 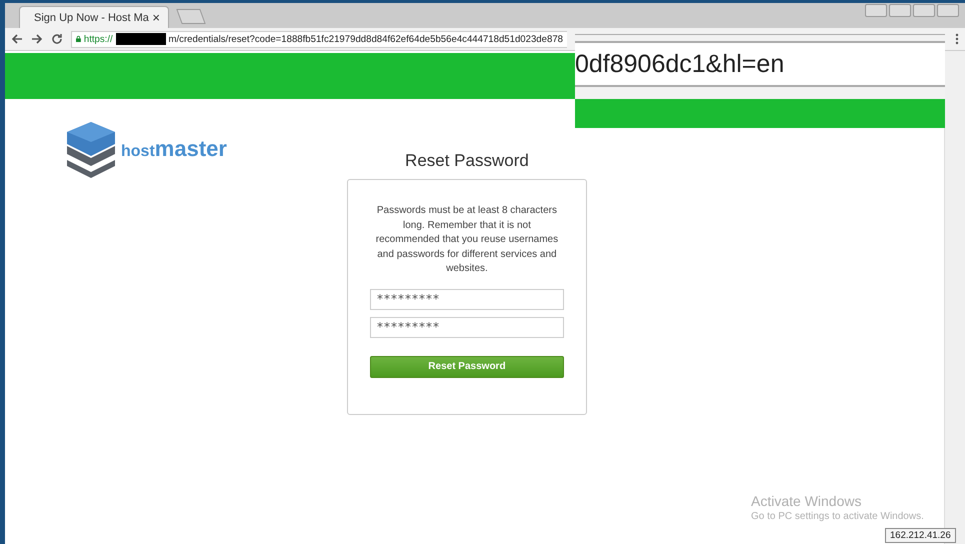 What do you see at coordinates (98, 39) in the screenshot?
I see `url-scheme: https://` at bounding box center [98, 39].